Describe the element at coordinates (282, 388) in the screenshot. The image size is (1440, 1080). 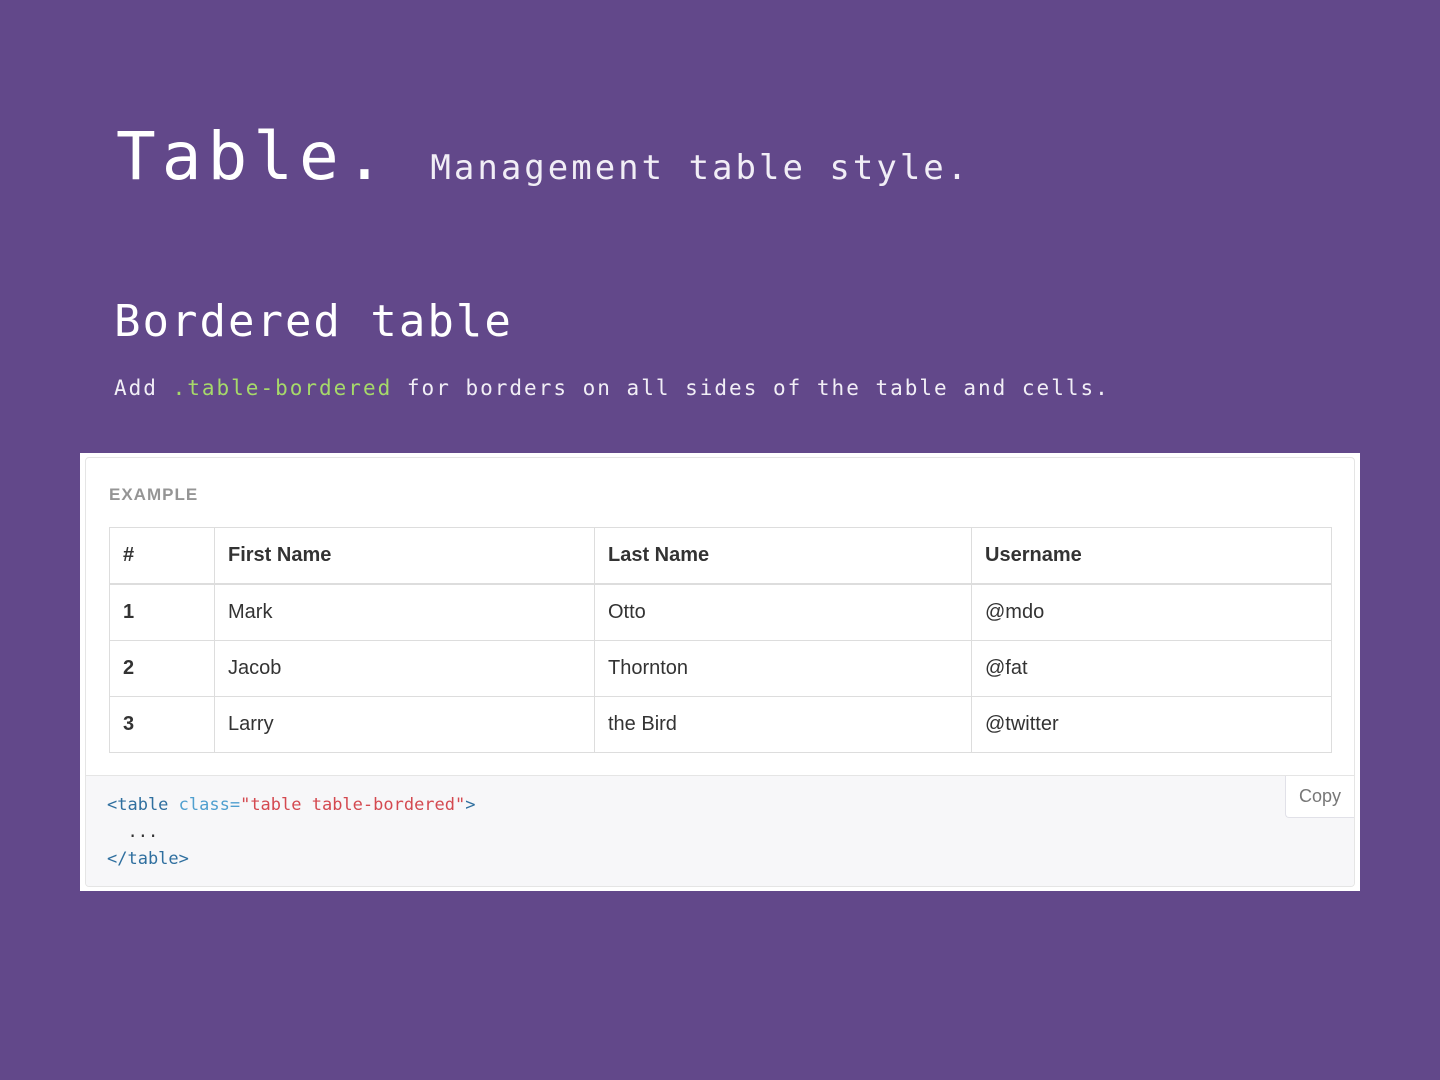
I see `desc-code: .table-bordered` at that location.